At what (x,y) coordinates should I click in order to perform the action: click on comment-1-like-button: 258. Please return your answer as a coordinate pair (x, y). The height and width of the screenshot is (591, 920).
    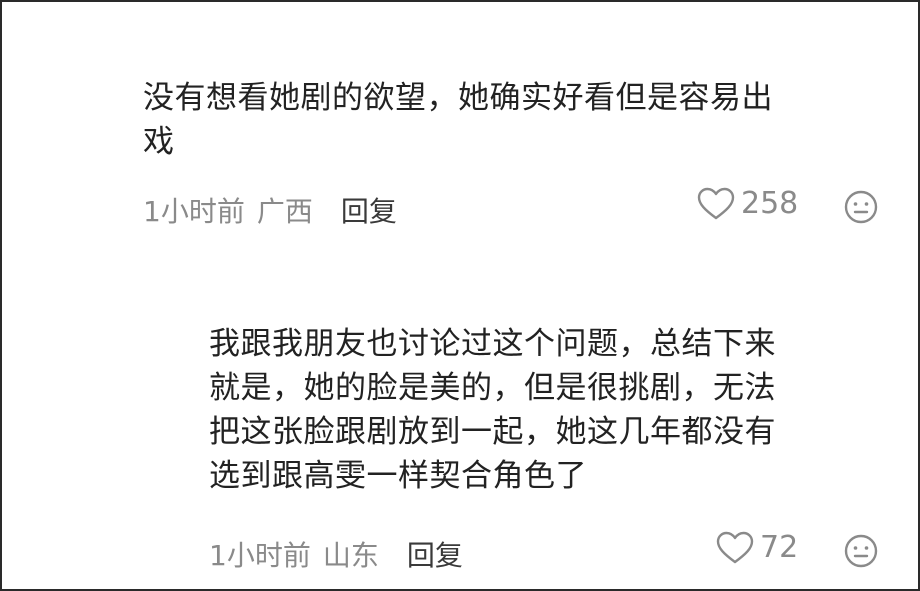
    Looking at the image, I should click on (747, 203).